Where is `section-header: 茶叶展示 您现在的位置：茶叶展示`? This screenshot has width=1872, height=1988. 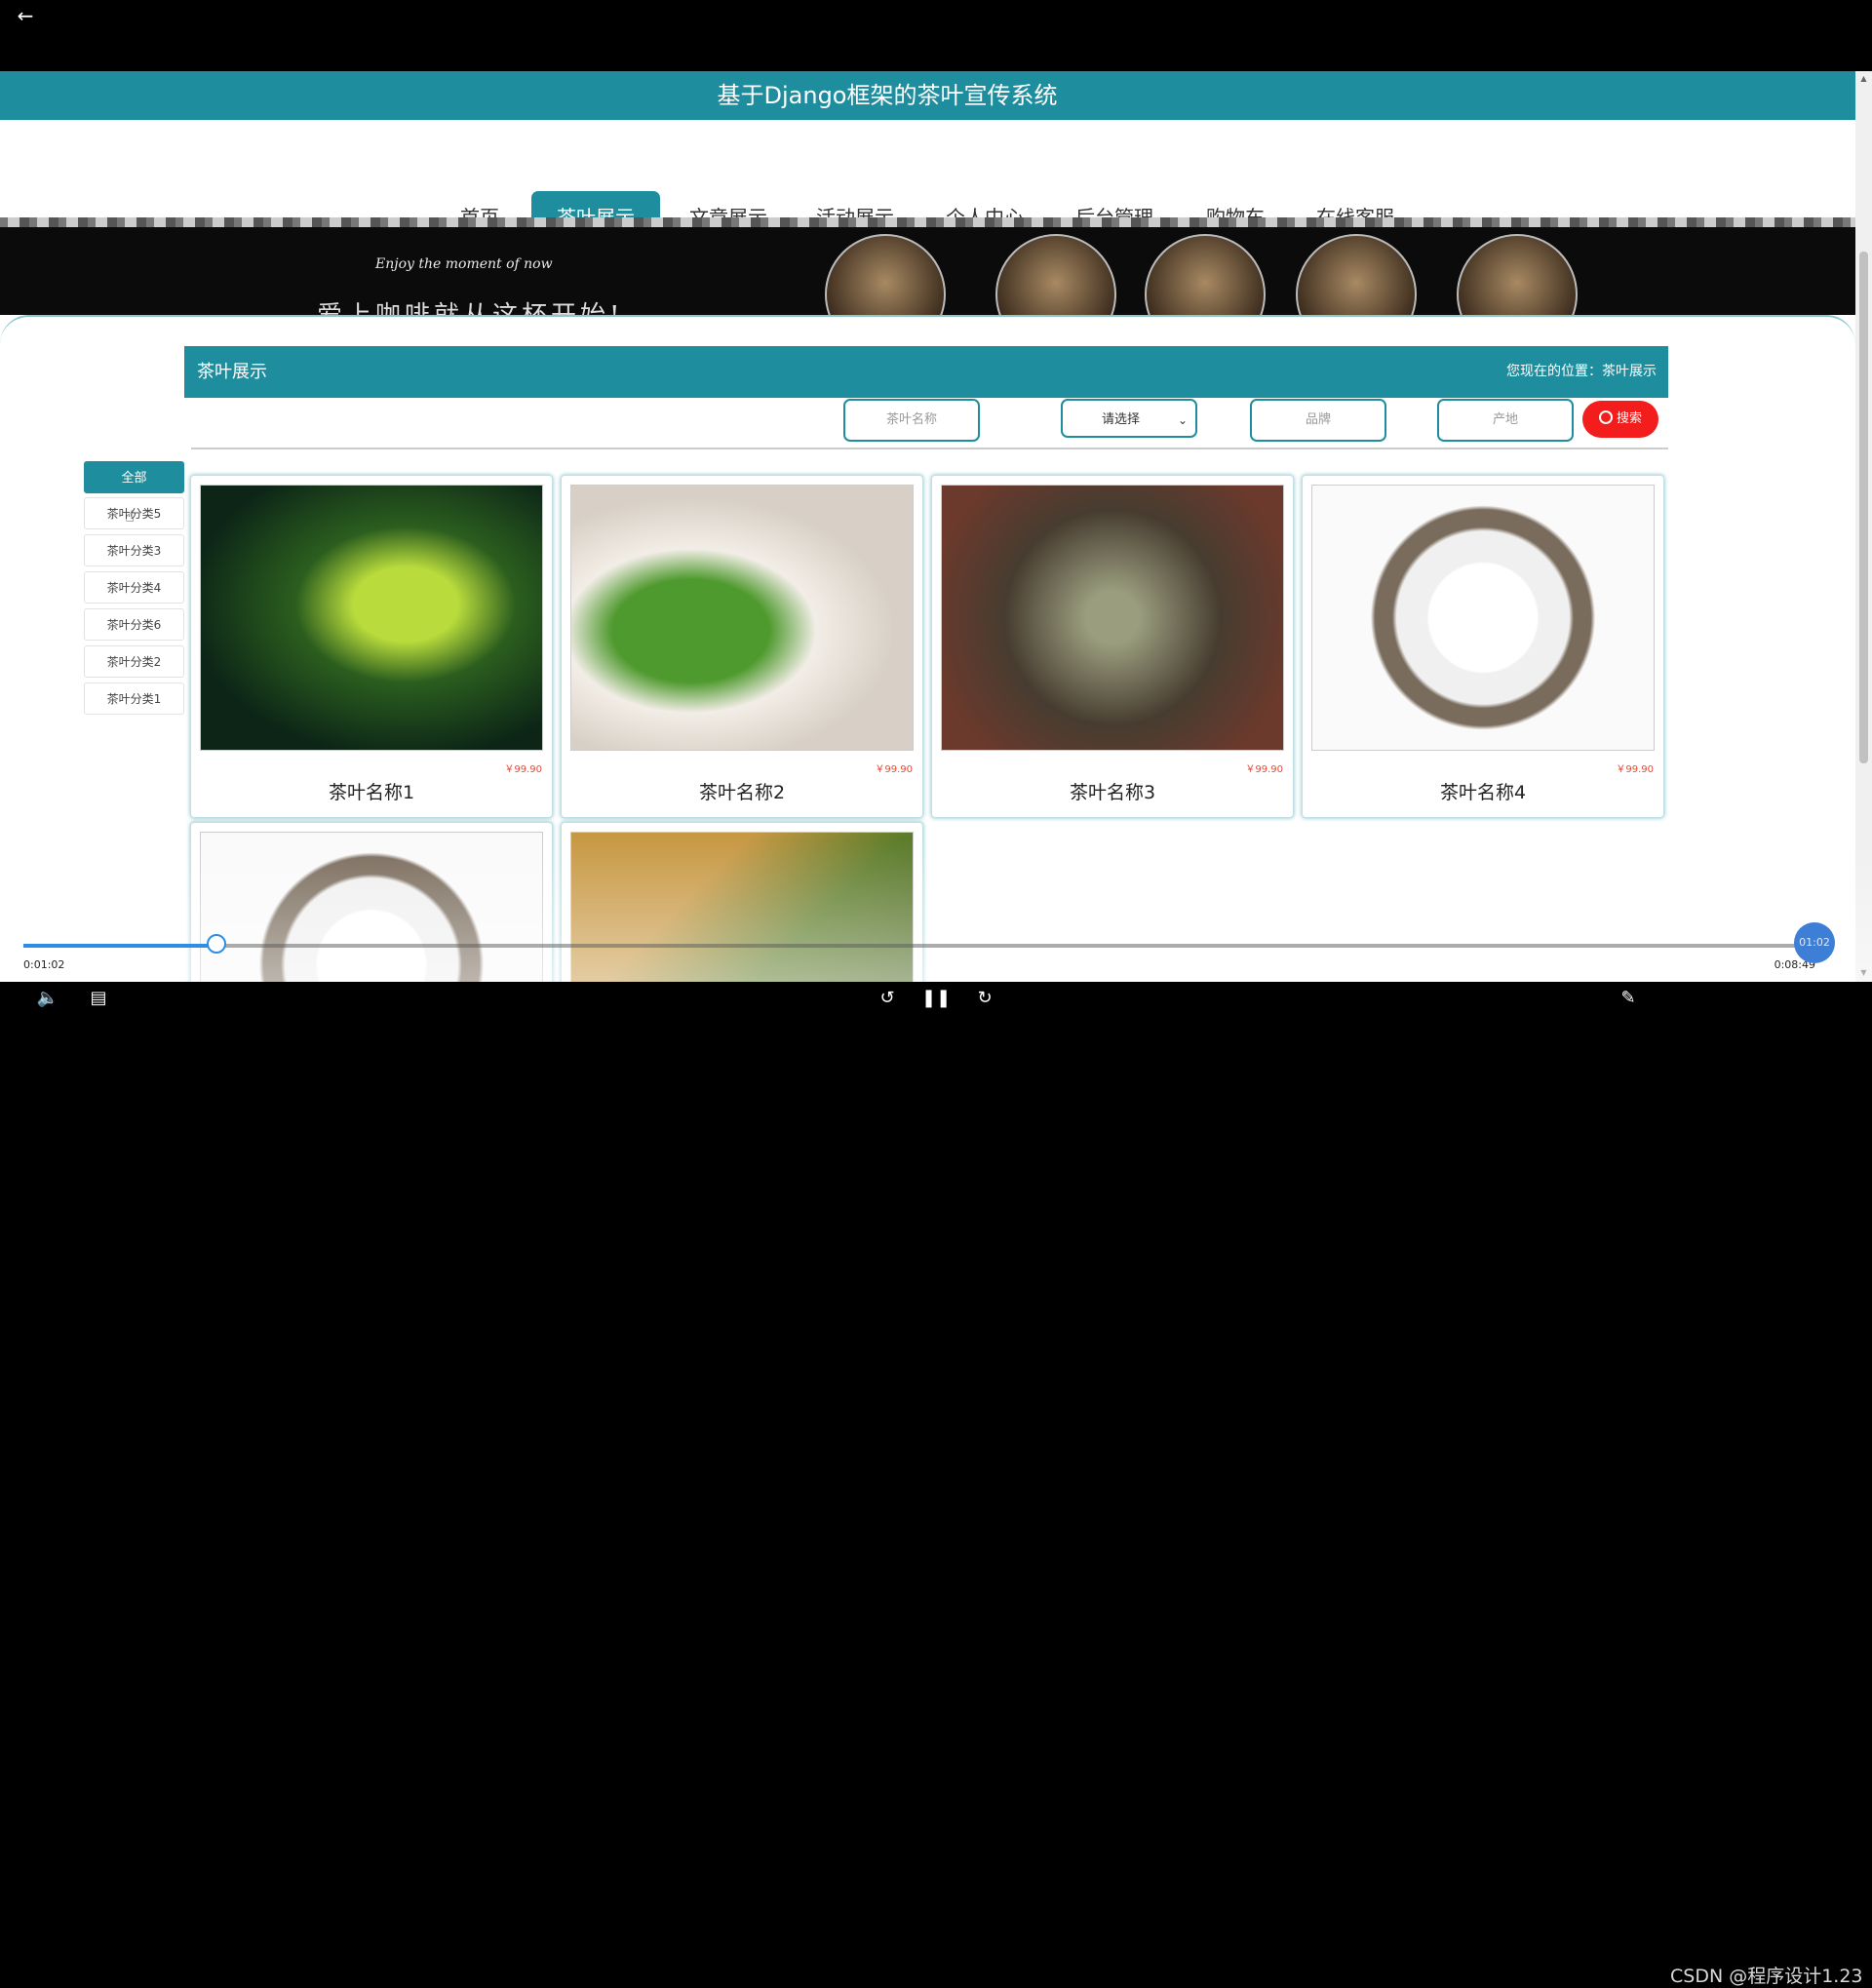 section-header: 茶叶展示 您现在的位置：茶叶展示 is located at coordinates (926, 372).